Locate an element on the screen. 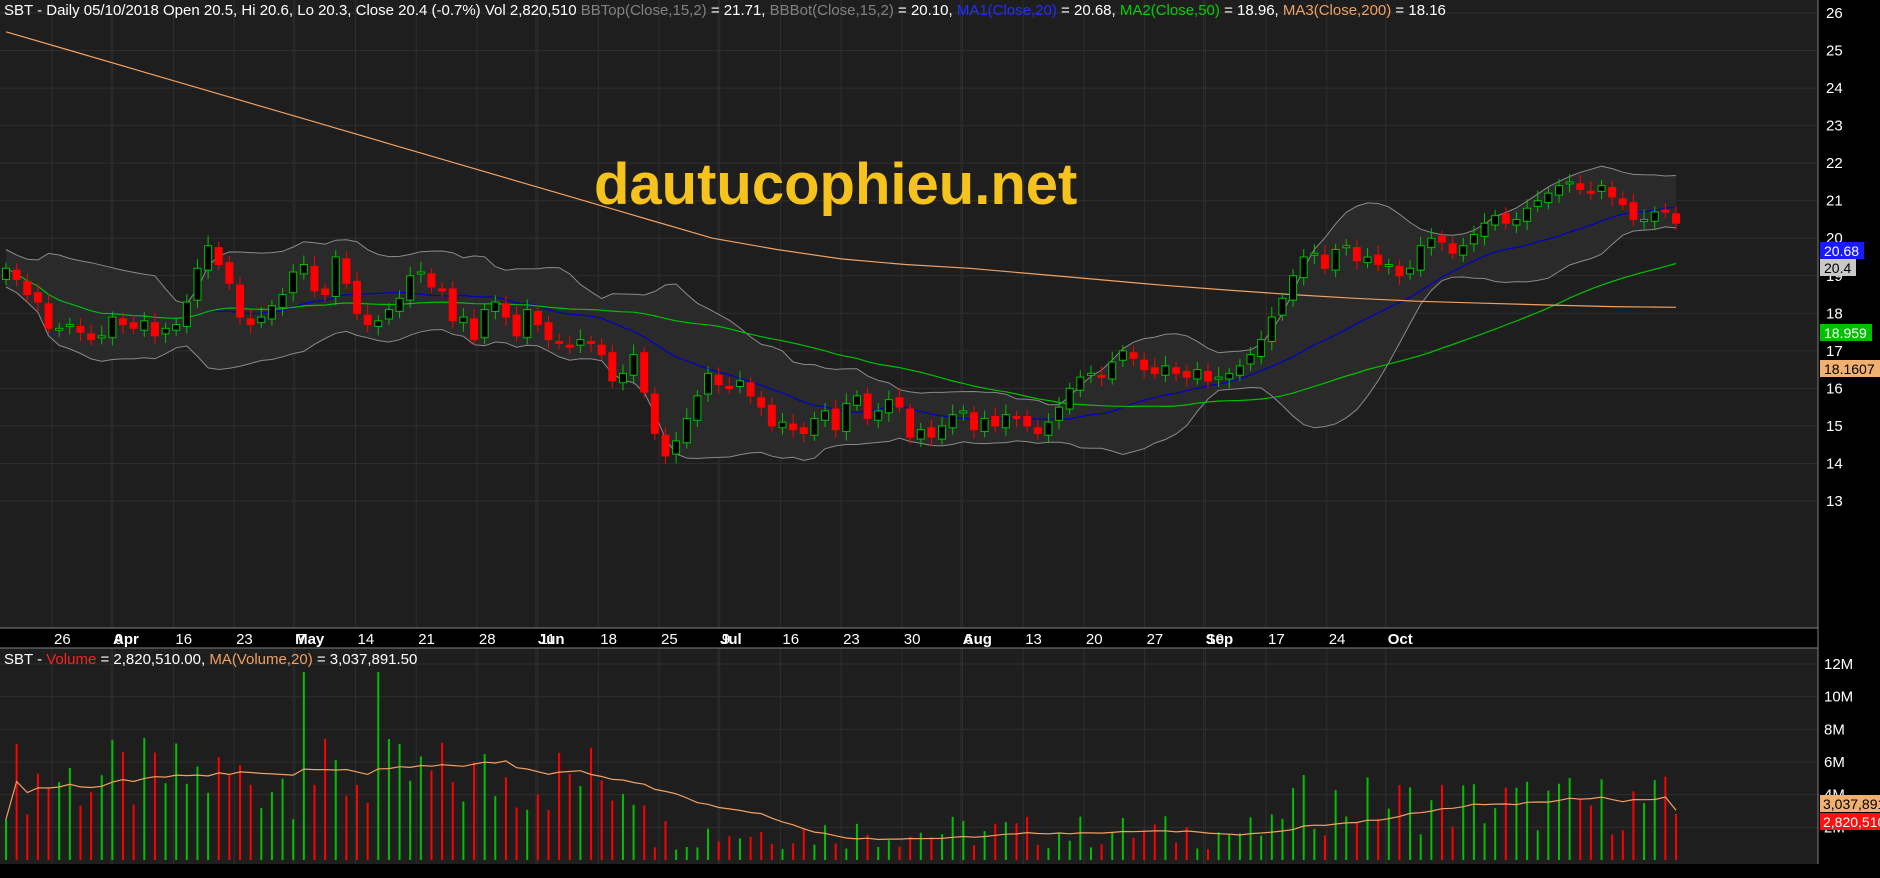 This screenshot has height=878, width=1880. header-bbbot-label: BBBot(Close,15,2) is located at coordinates (832, 10).